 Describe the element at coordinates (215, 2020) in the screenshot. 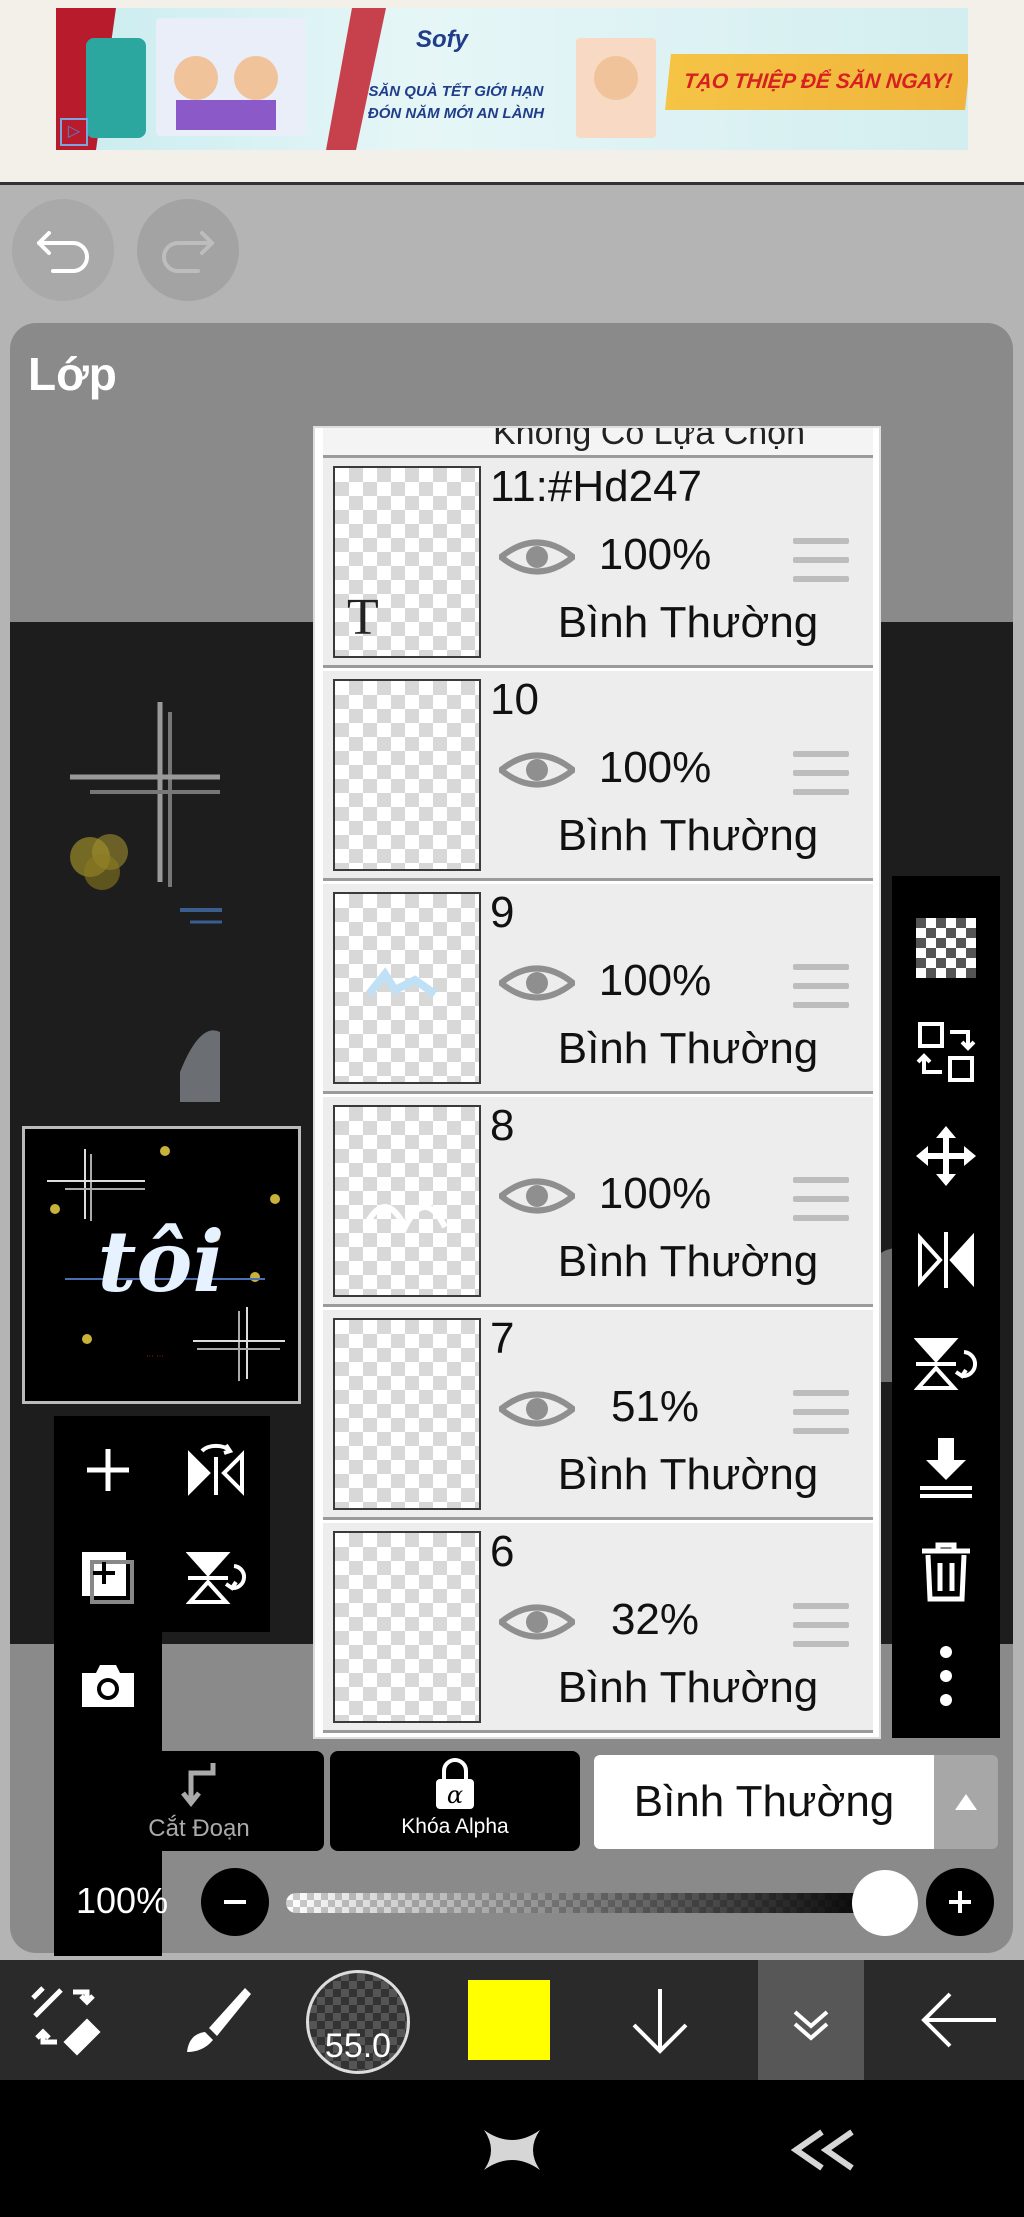

I see `brush-tool-icon` at that location.